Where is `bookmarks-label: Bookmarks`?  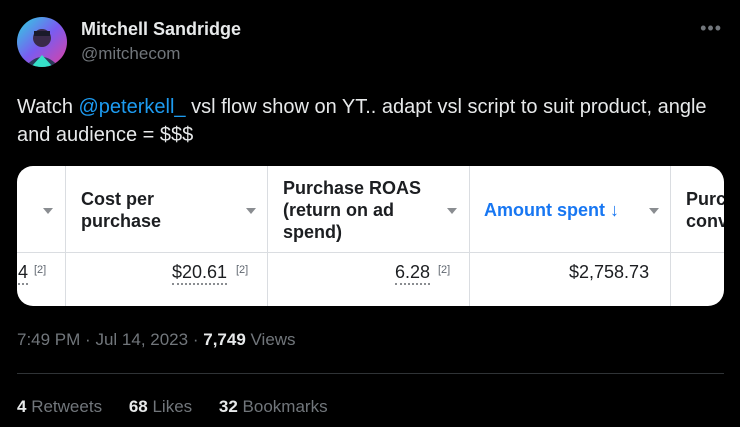
bookmarks-label: Bookmarks is located at coordinates (285, 406).